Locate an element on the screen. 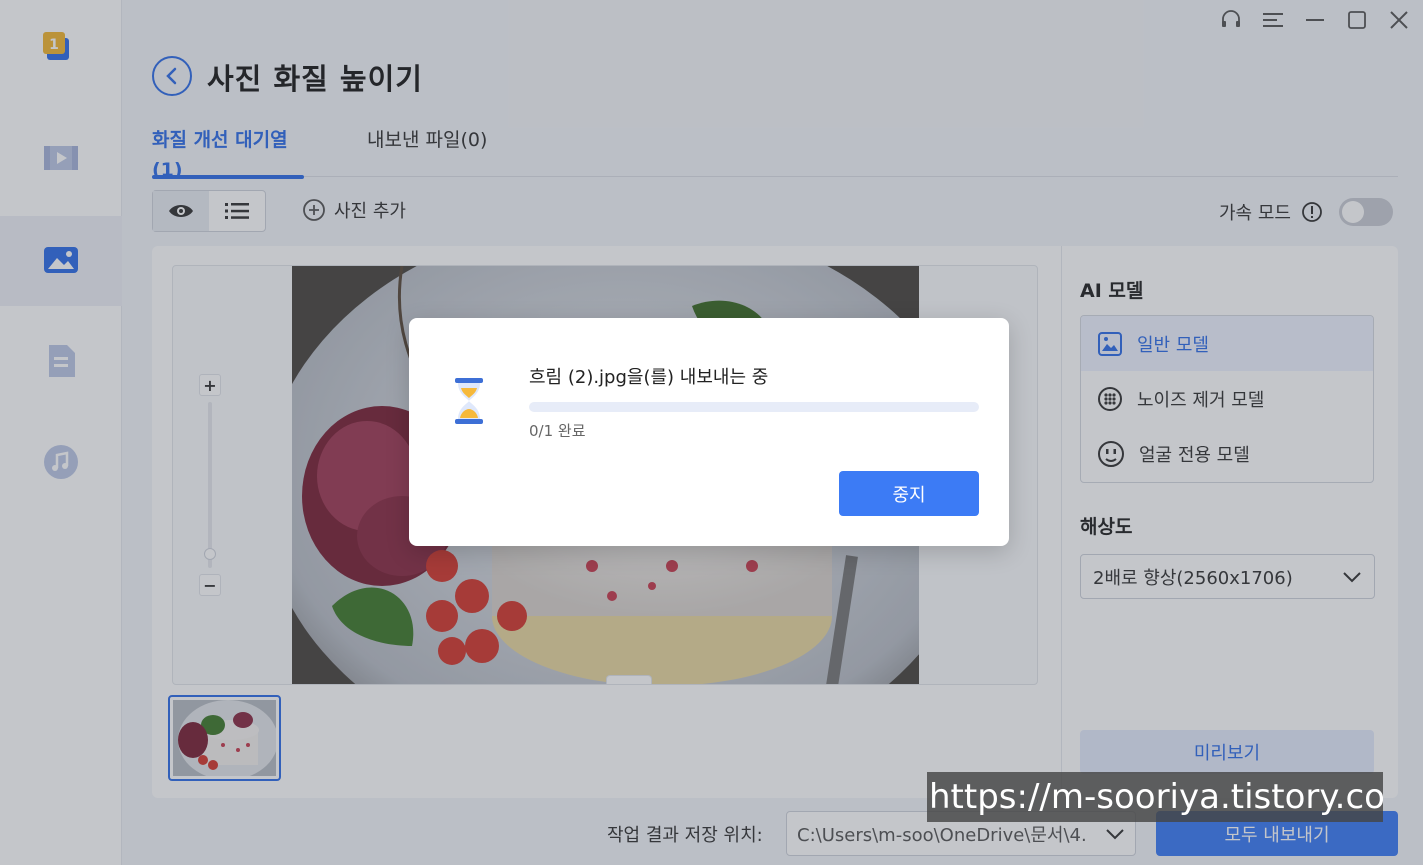  export-dialog-title: 흐림 (2).jpg을(를) 내보내는 중 is located at coordinates (649, 377).